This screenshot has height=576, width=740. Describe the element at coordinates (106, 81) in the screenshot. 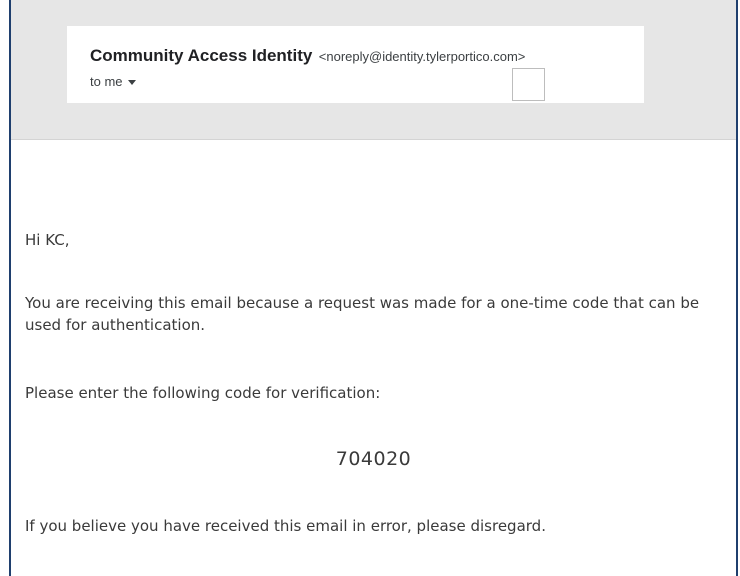

I see `recipient-label: to me` at that location.